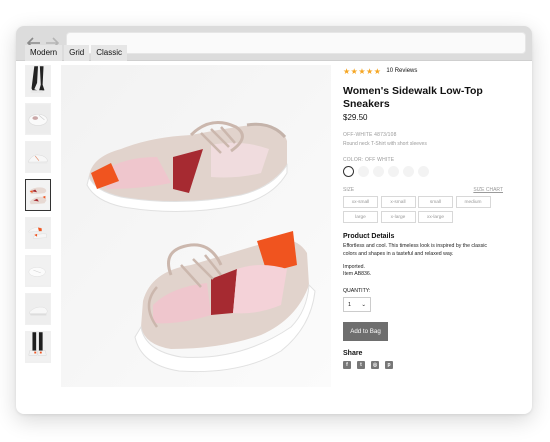 This screenshot has width=550, height=442. Describe the element at coordinates (423, 71) in the screenshot. I see `rating-row: ★★★★★ 10 Reviews` at that location.